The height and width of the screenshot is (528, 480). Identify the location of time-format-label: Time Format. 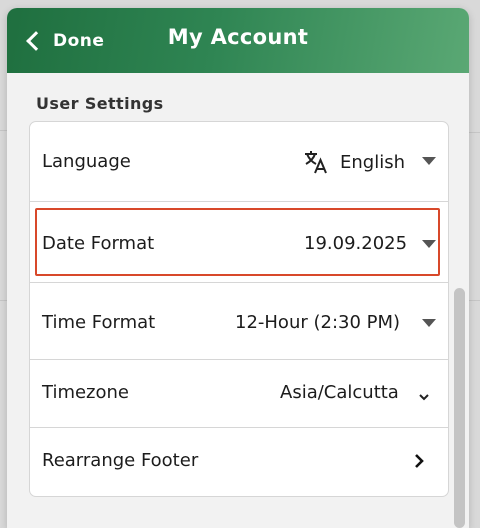
(99, 322).